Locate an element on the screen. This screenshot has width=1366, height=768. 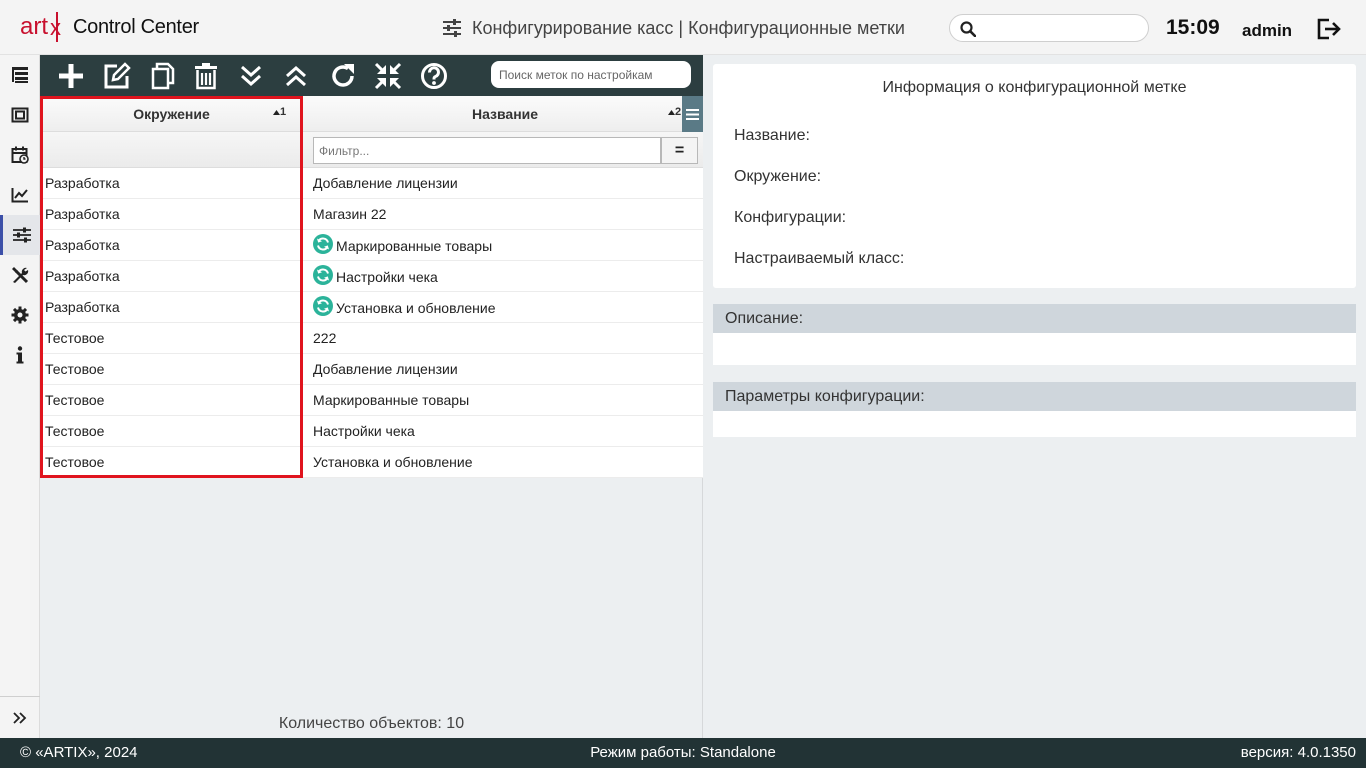
copy-button is located at coordinates (163, 76).